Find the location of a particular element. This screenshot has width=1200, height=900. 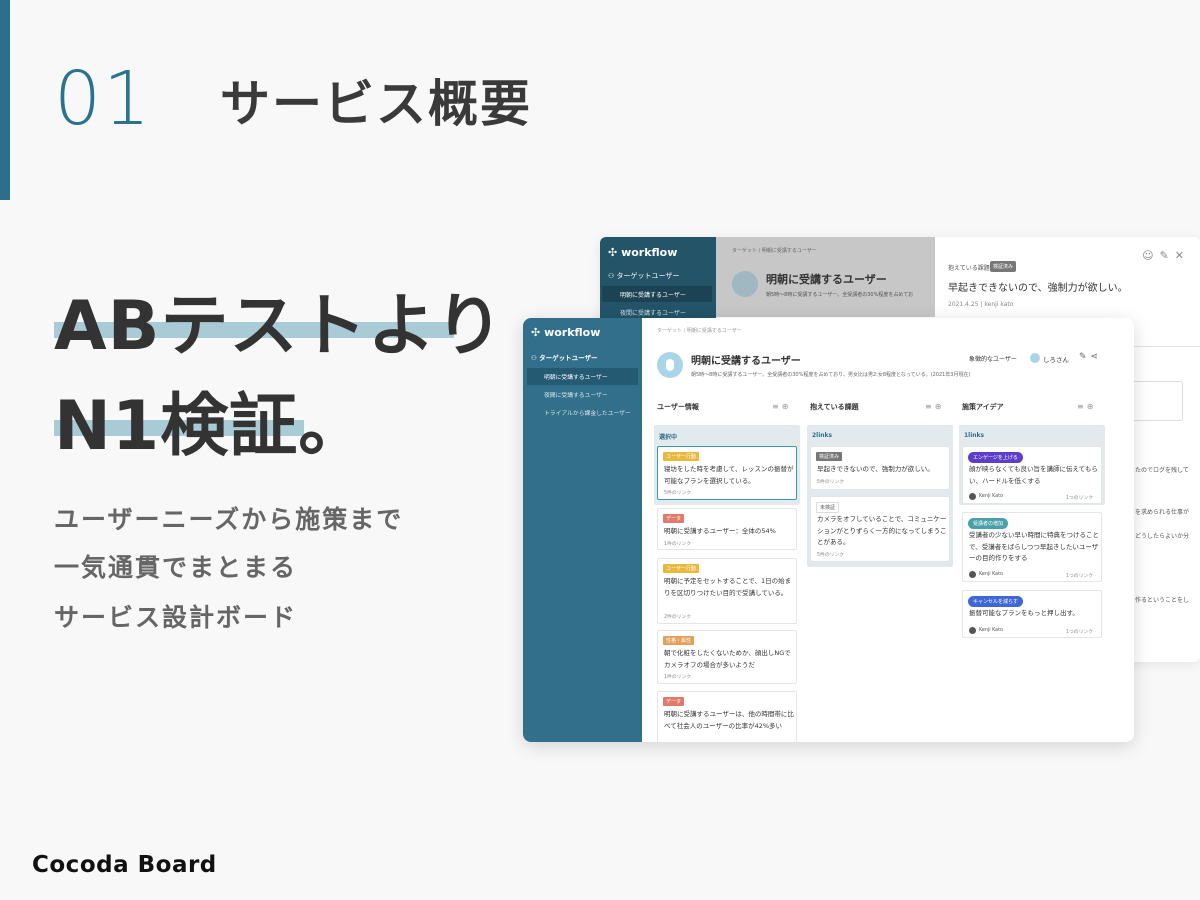

card-text: 顔が映らなくても良い旨を講師に伝えてもらい、ハードルを低くする is located at coordinates (1033, 475).